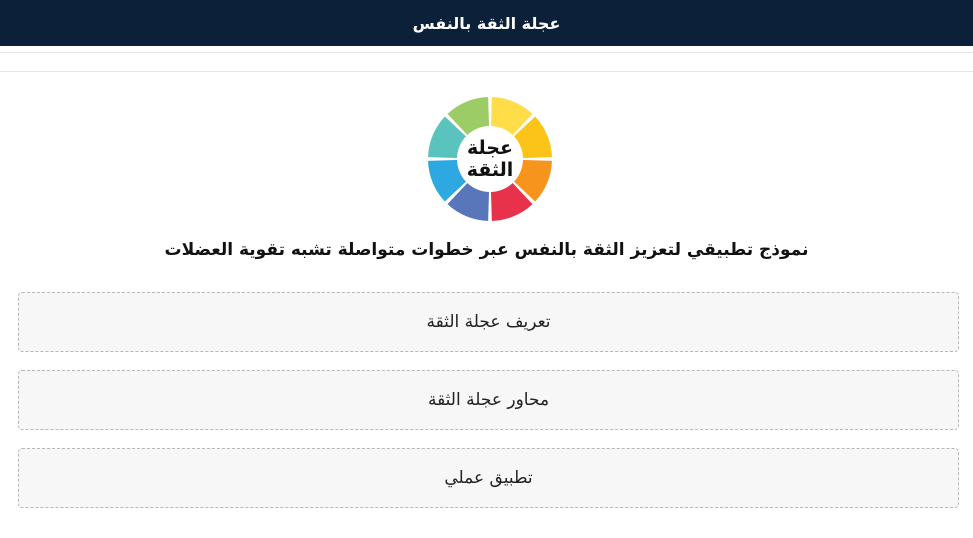 The image size is (973, 538). I want to click on logo-text-line2: الثقة, so click(490, 170).